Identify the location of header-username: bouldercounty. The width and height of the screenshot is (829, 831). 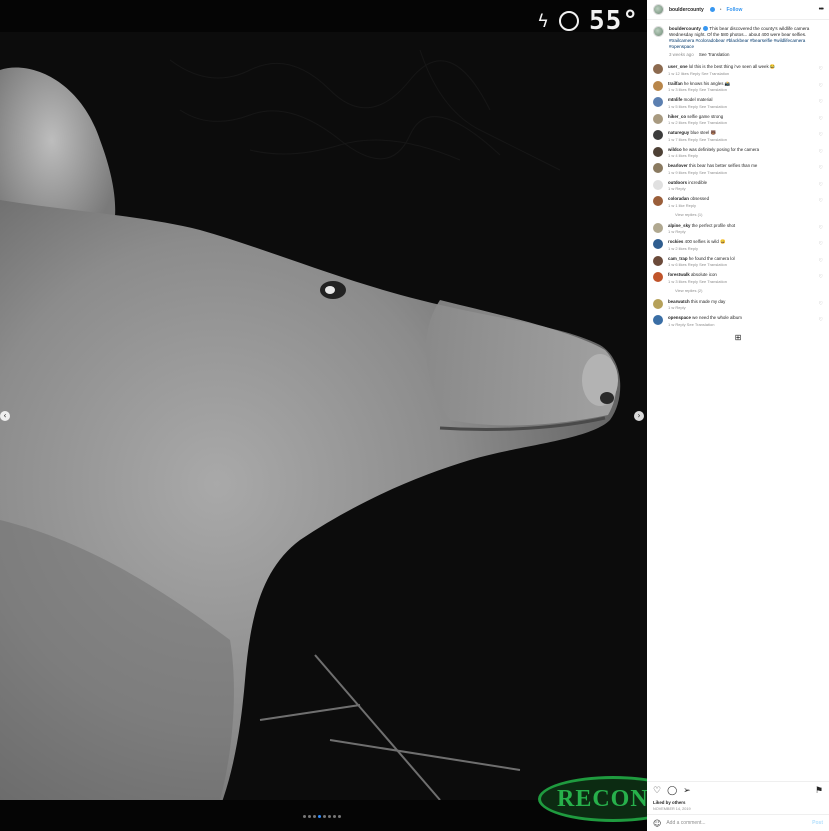
(686, 10).